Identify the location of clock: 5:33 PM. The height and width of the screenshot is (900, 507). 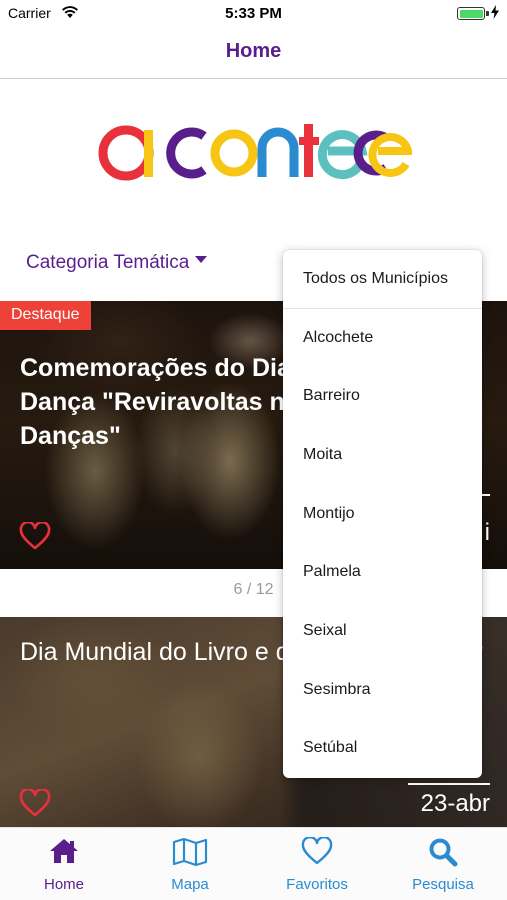
(253, 13).